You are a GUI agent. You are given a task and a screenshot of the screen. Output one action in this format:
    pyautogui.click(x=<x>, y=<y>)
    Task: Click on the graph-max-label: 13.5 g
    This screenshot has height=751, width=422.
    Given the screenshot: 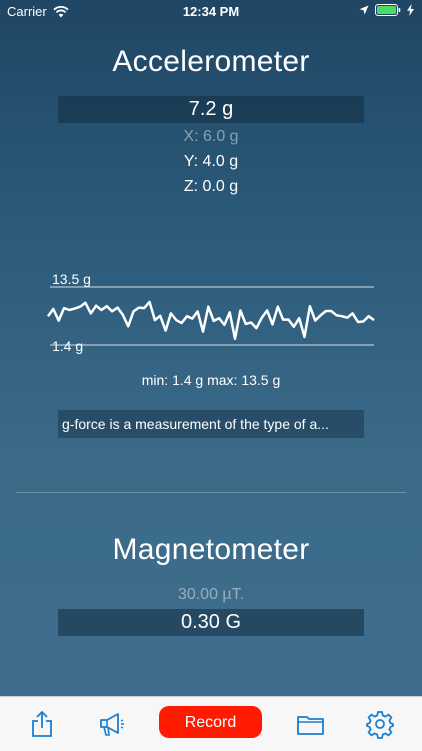 What is the action you would take?
    pyautogui.click(x=71, y=279)
    